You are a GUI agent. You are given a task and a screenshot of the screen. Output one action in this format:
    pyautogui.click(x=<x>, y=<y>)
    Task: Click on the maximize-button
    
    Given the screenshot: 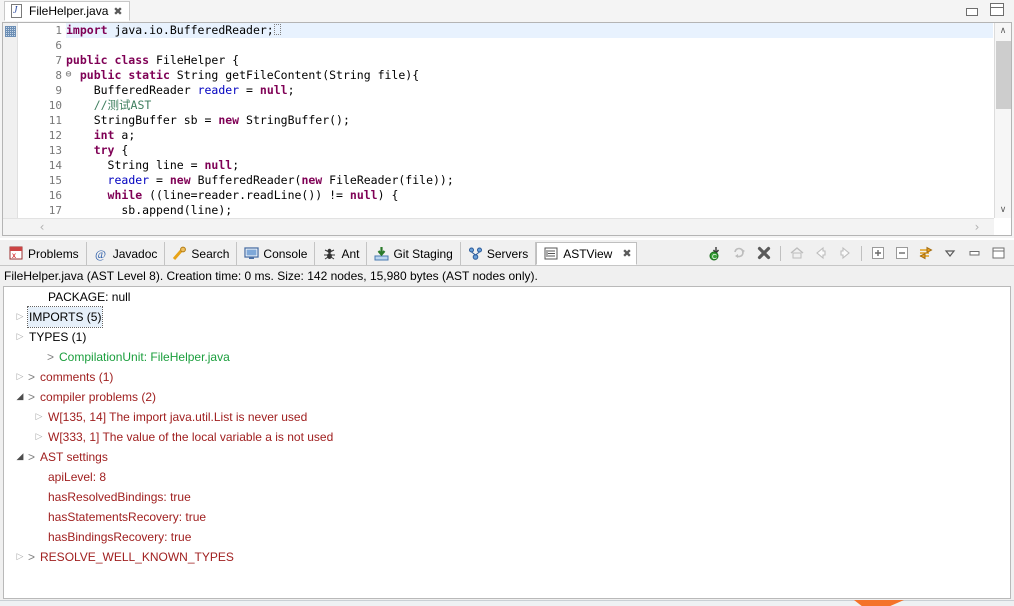 What is the action you would take?
    pyautogui.click(x=998, y=253)
    